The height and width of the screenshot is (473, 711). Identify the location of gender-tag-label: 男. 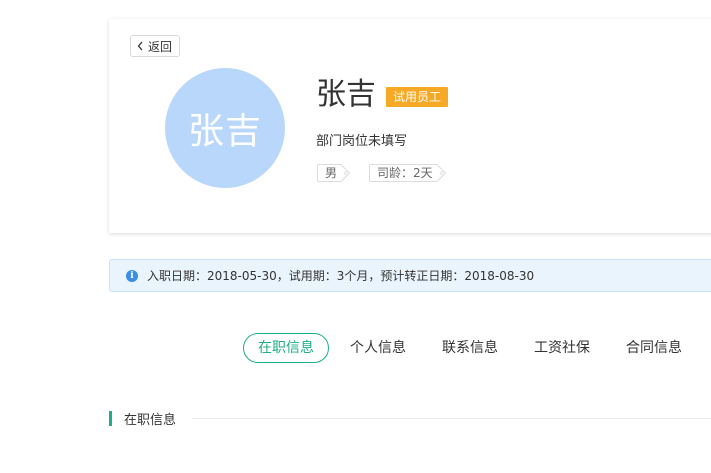
(329, 173).